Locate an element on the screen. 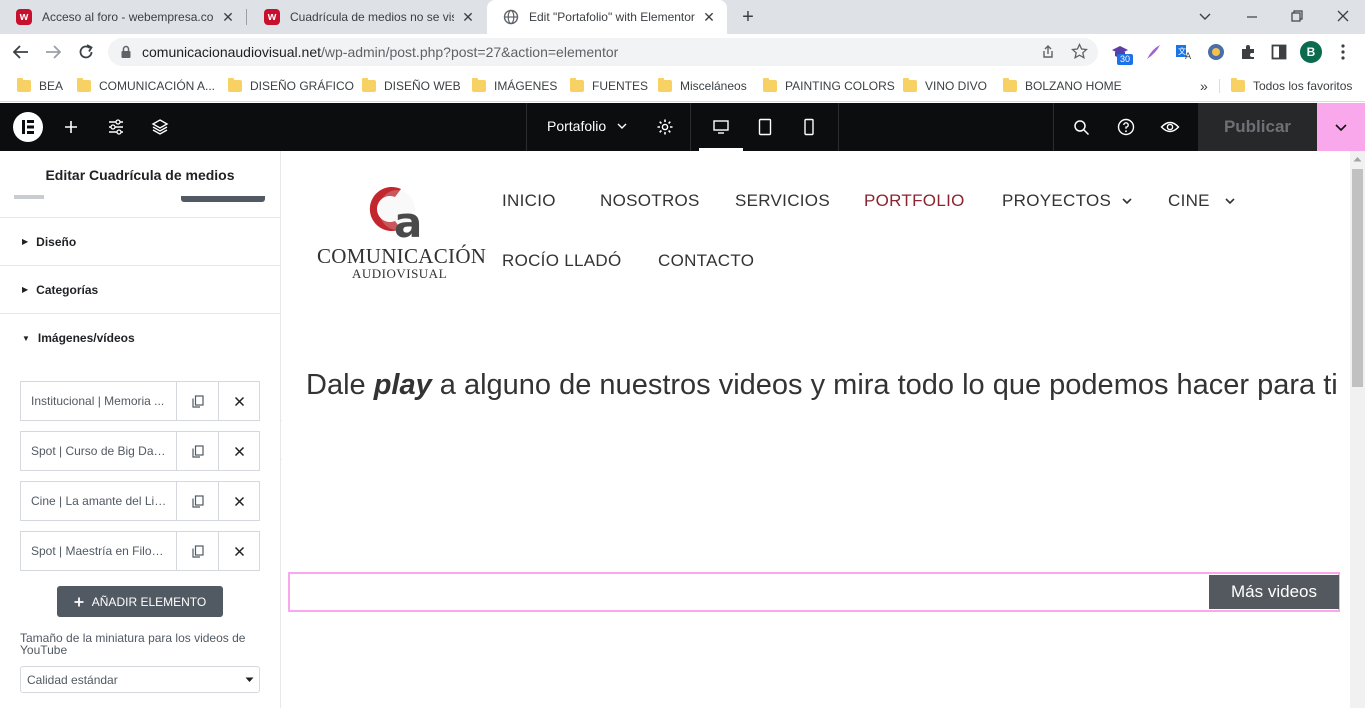 The width and height of the screenshot is (1365, 708). section-imagenes-videos: ▼ Imágenes/vídeos is located at coordinates (140, 338).